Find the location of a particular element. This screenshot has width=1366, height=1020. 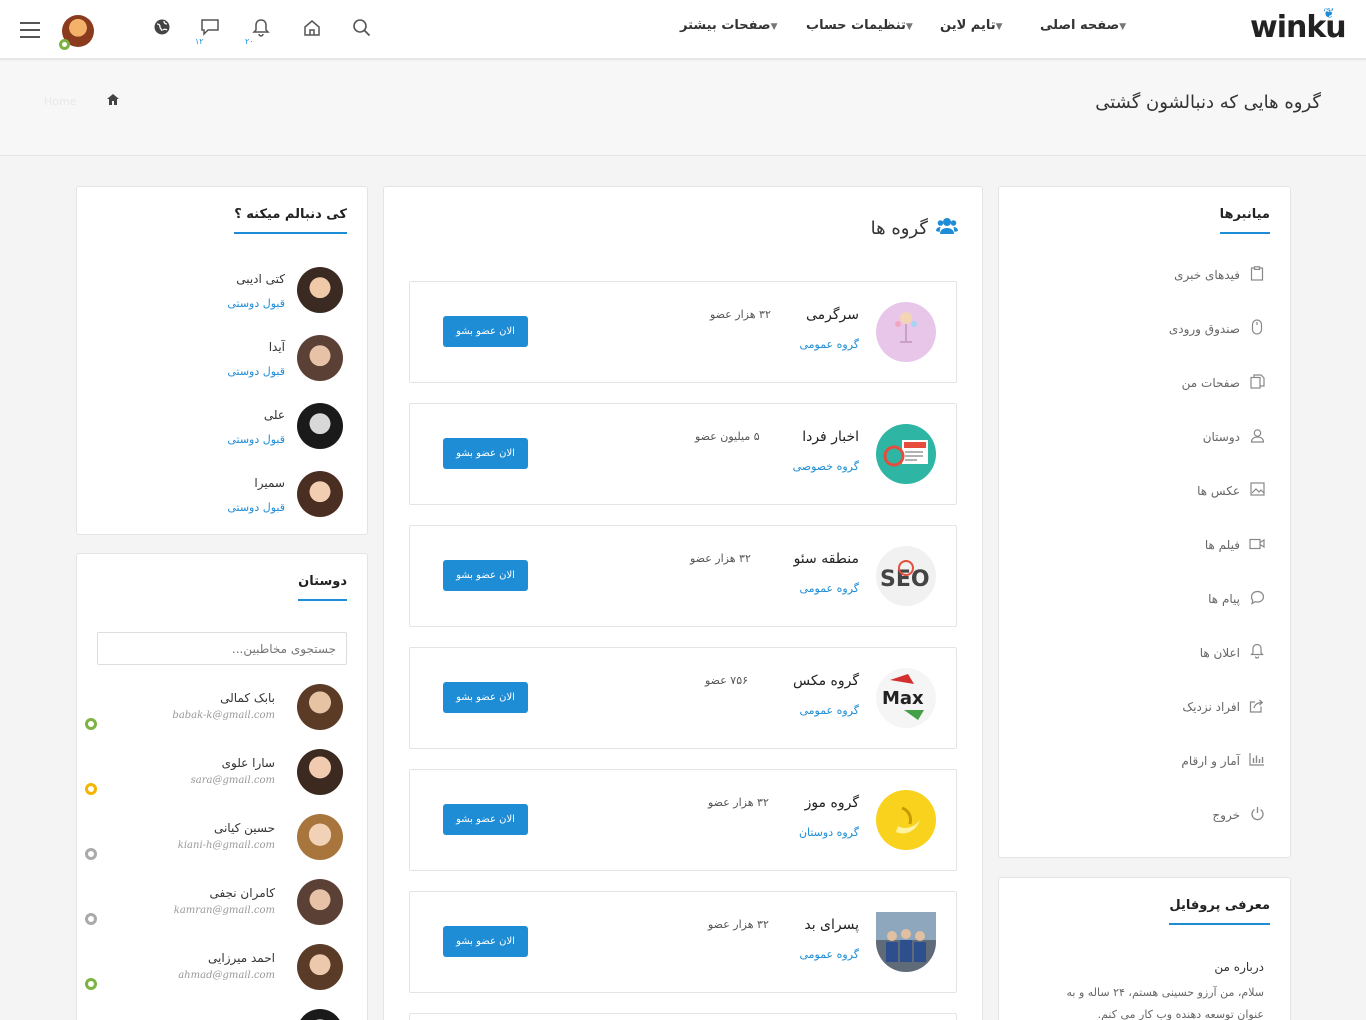

shortcut-logout: خروج is located at coordinates (1239, 815).